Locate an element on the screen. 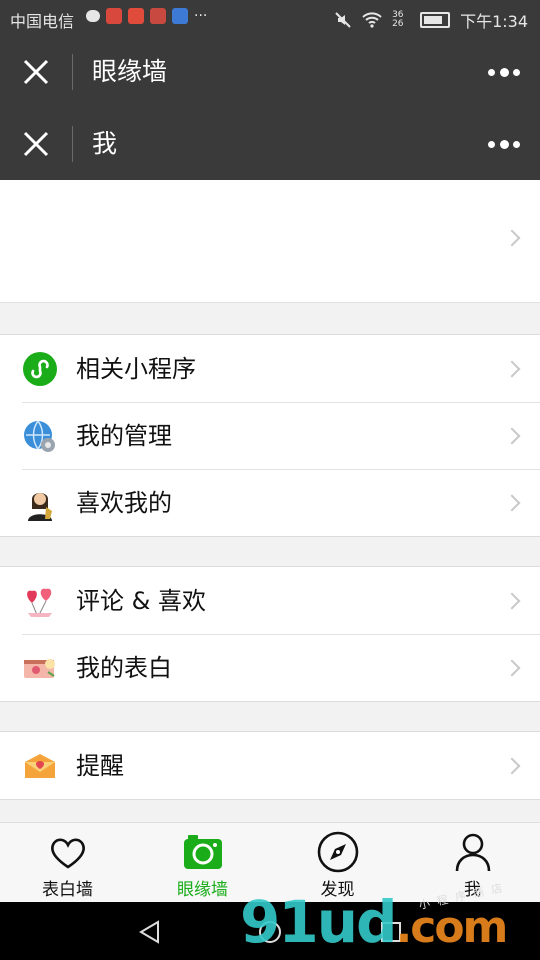 This screenshot has width=540, height=960. navbar-title: 眼缘墙 is located at coordinates (130, 71).